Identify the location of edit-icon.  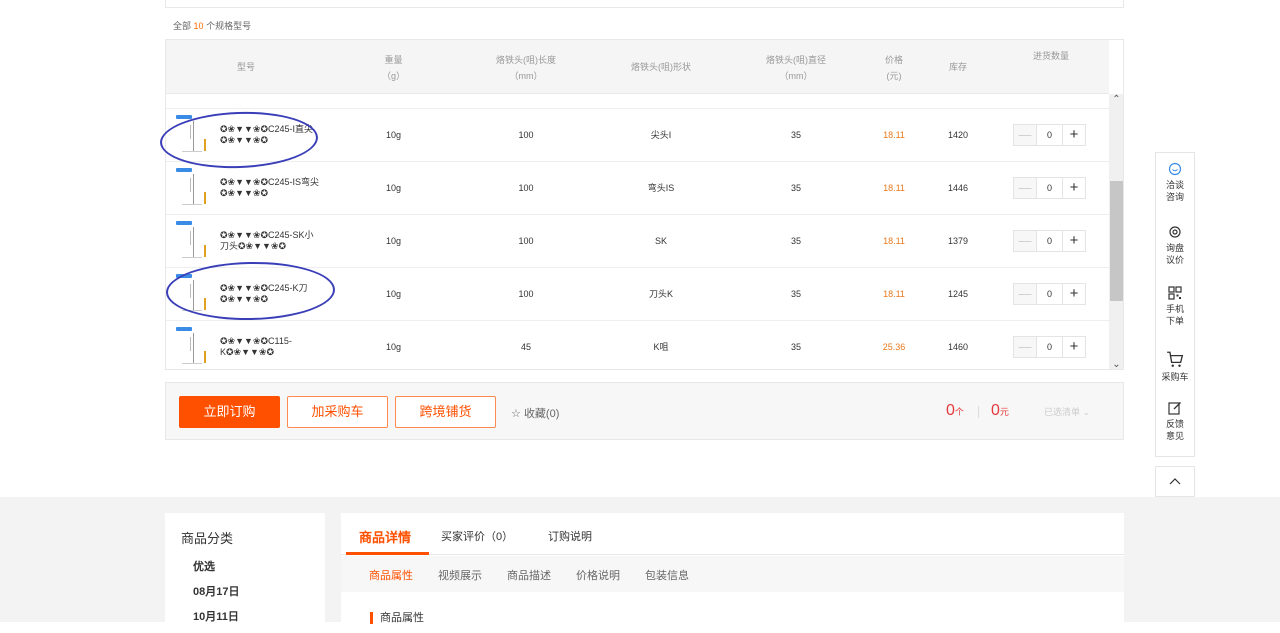
(1174, 408).